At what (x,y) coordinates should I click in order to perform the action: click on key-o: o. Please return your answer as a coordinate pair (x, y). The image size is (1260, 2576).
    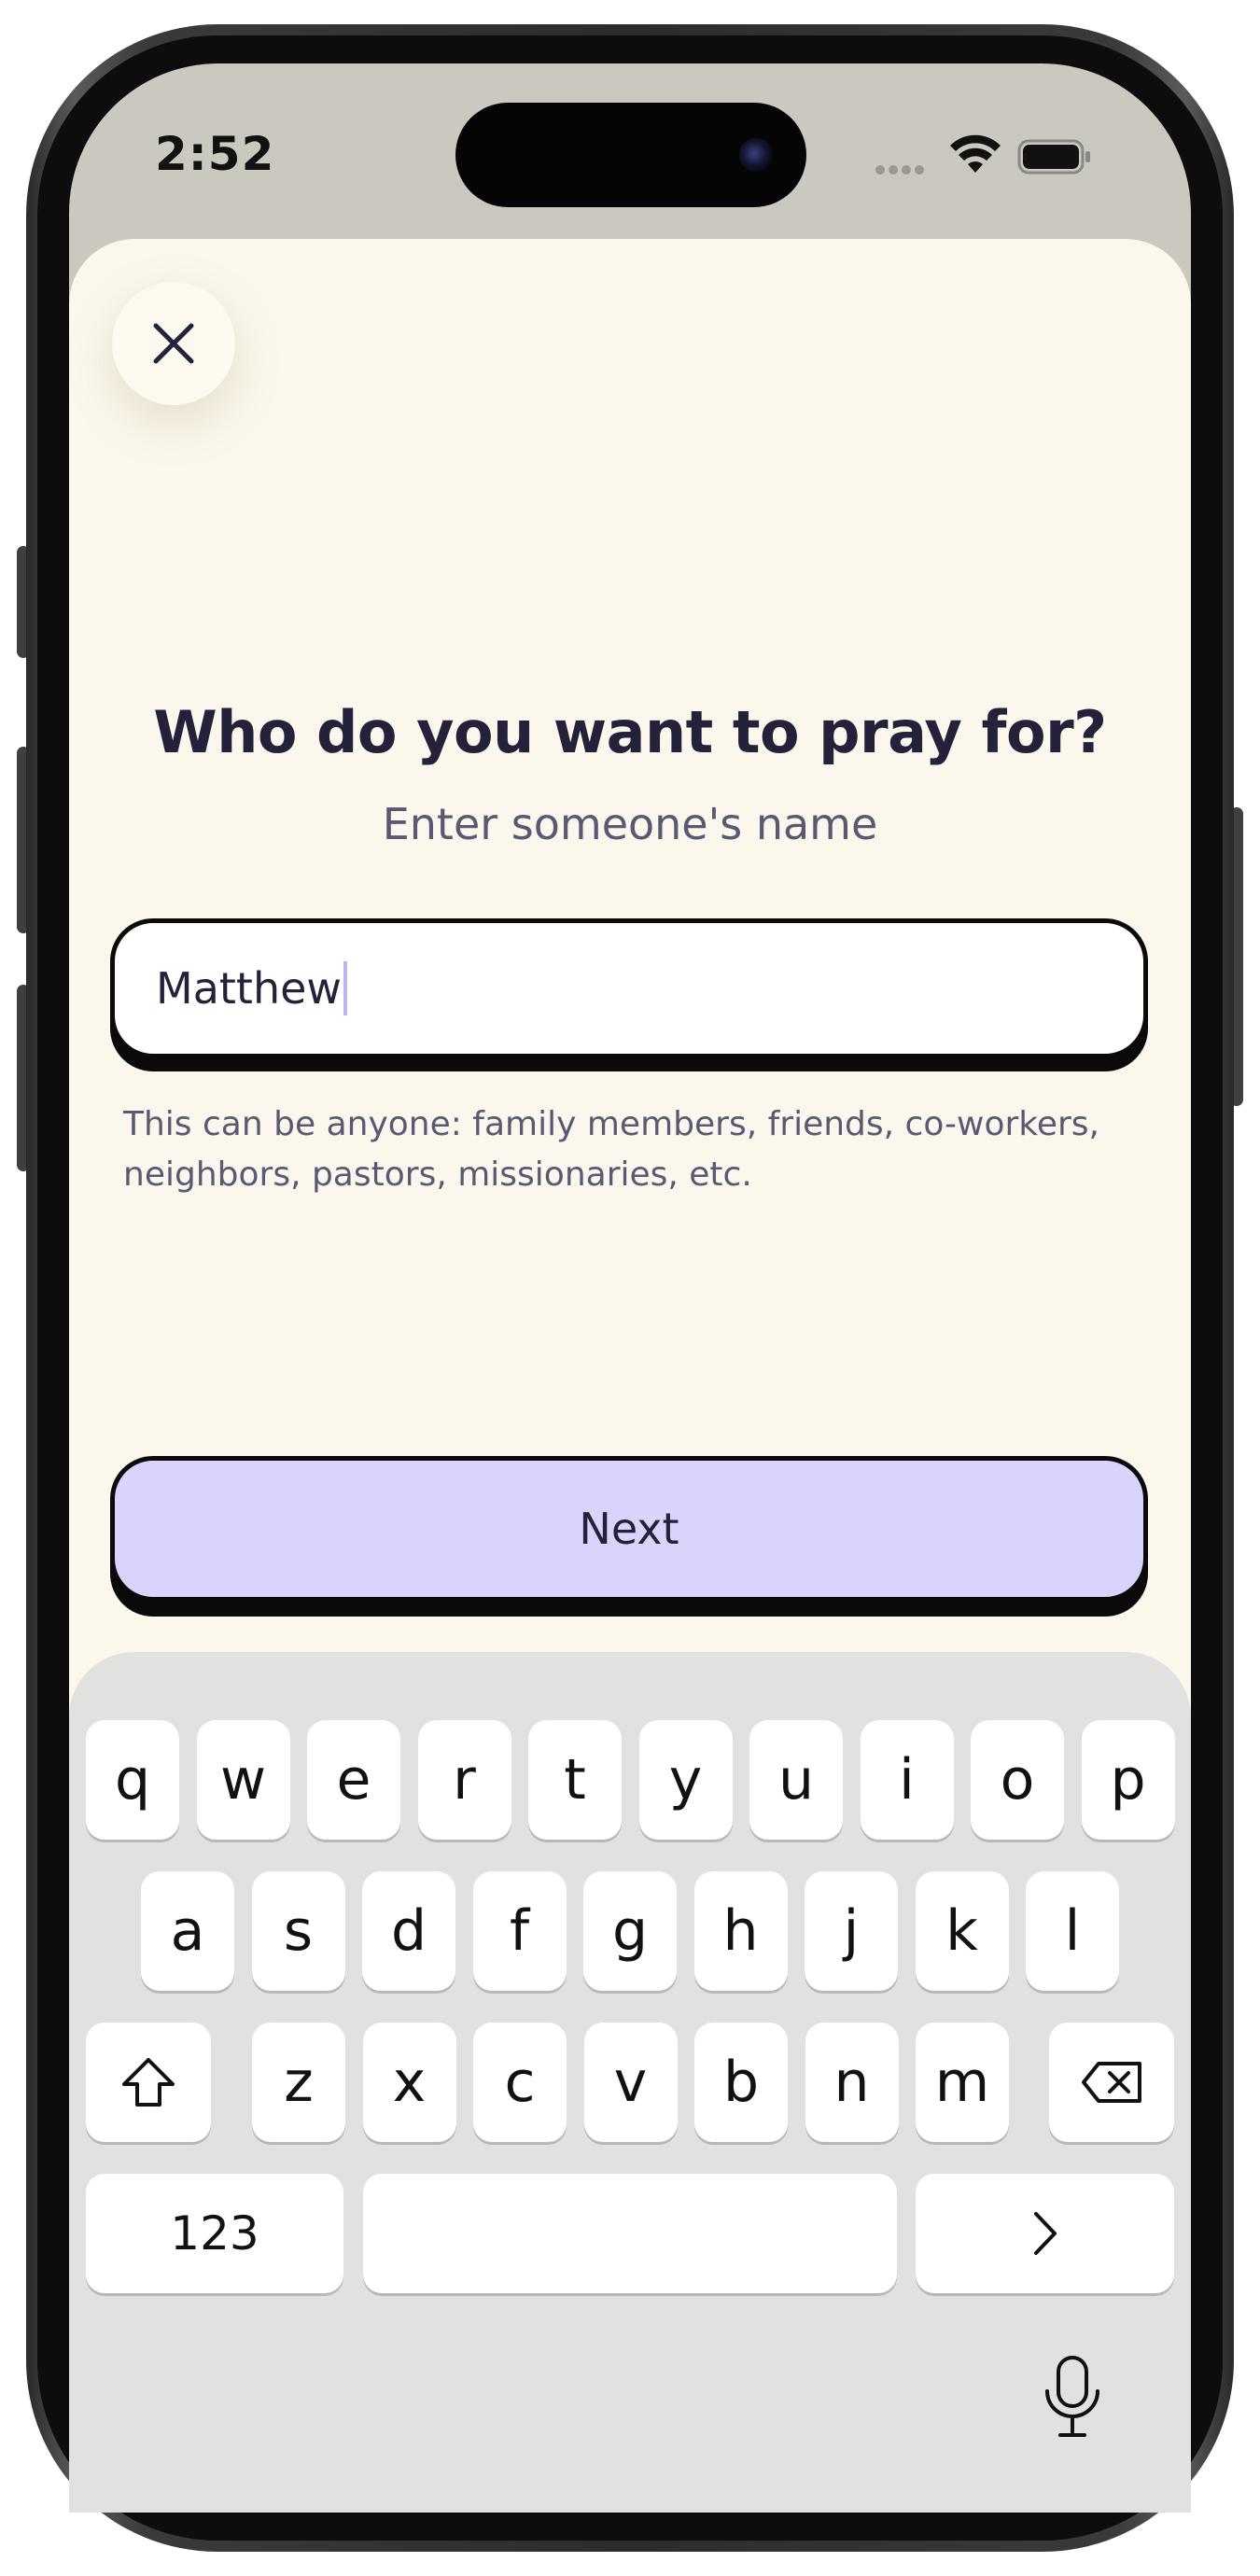
    Looking at the image, I should click on (1017, 1780).